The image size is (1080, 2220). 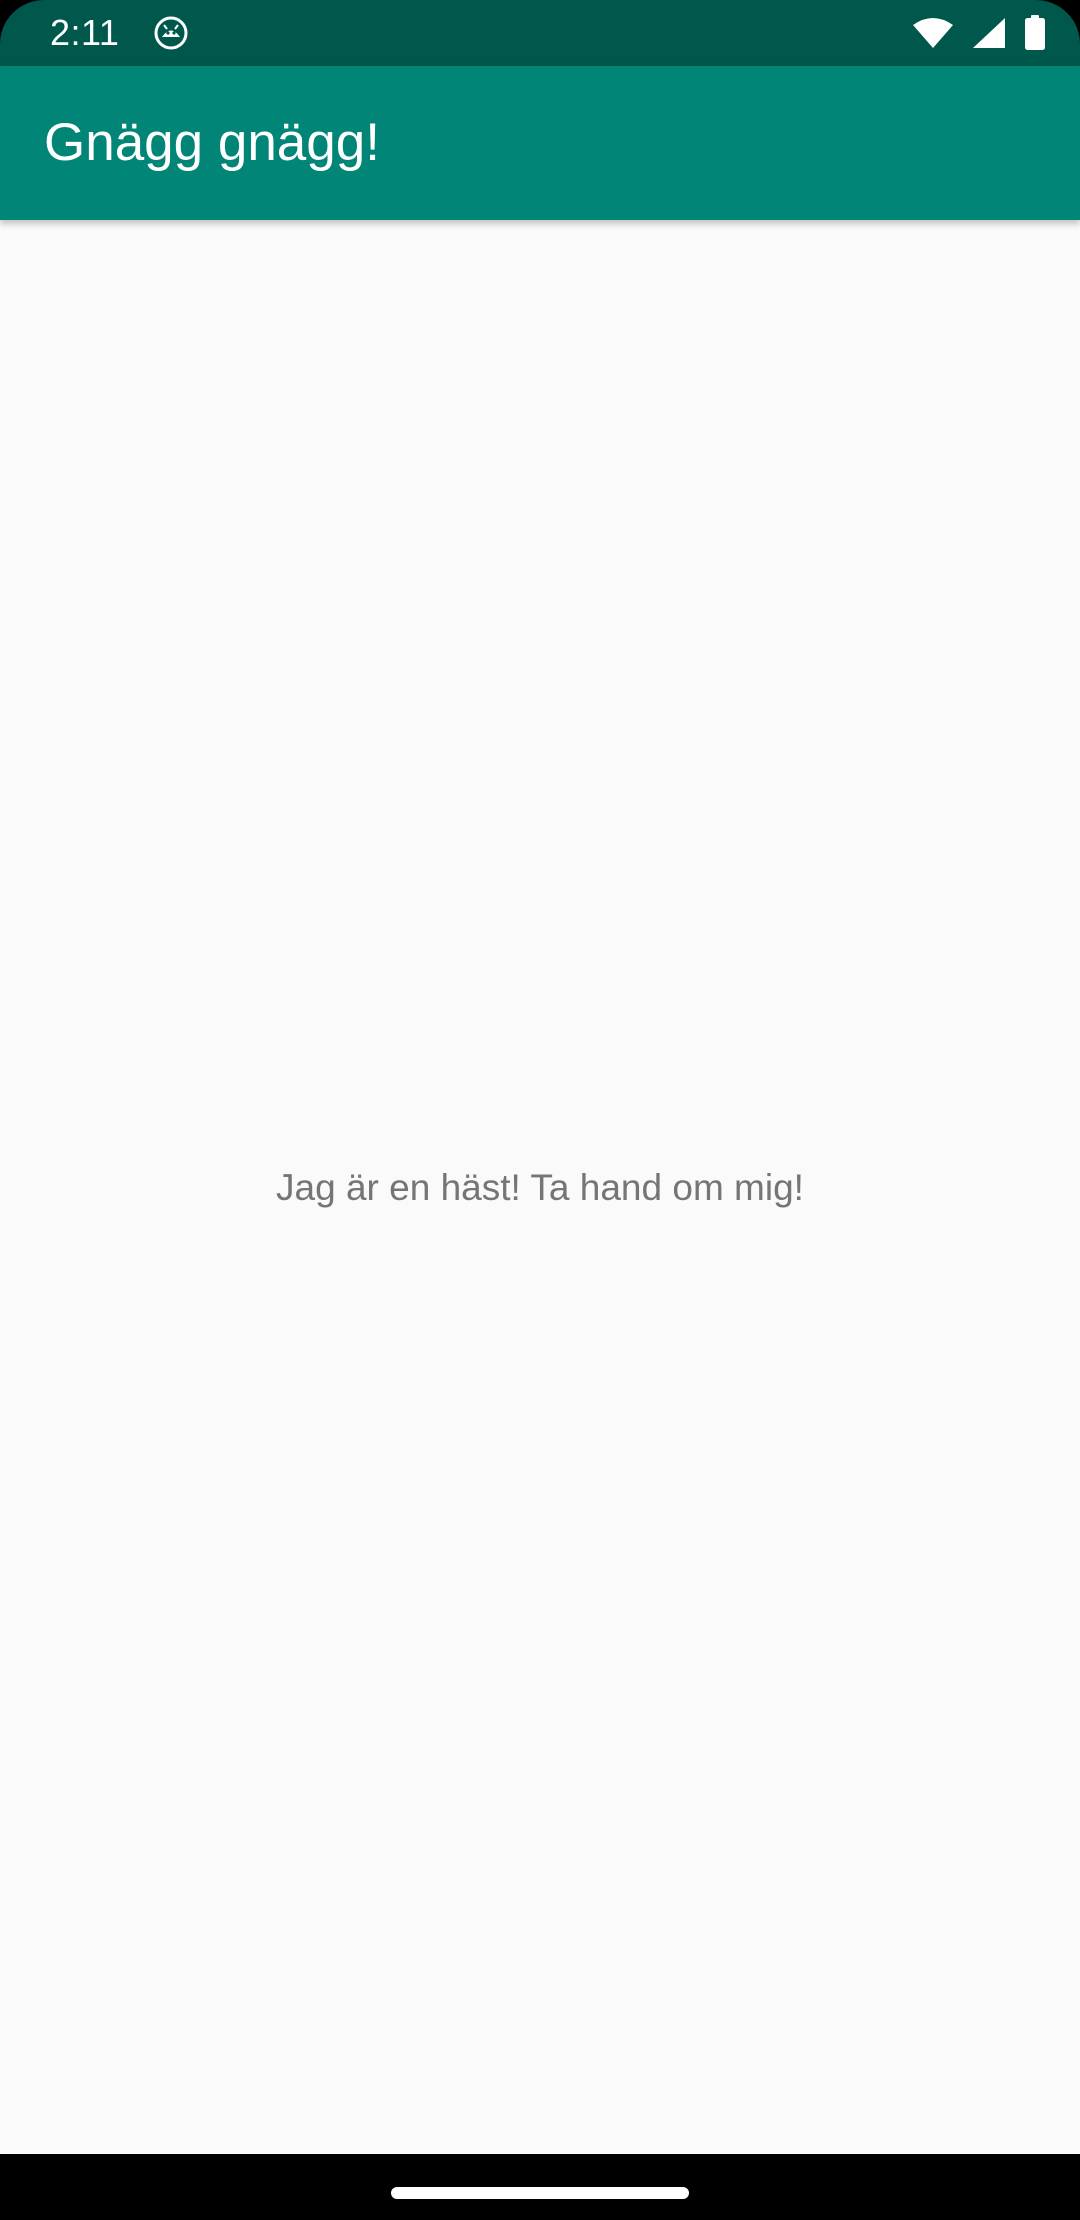 I want to click on home-gesture-handle, so click(x=540, y=2193).